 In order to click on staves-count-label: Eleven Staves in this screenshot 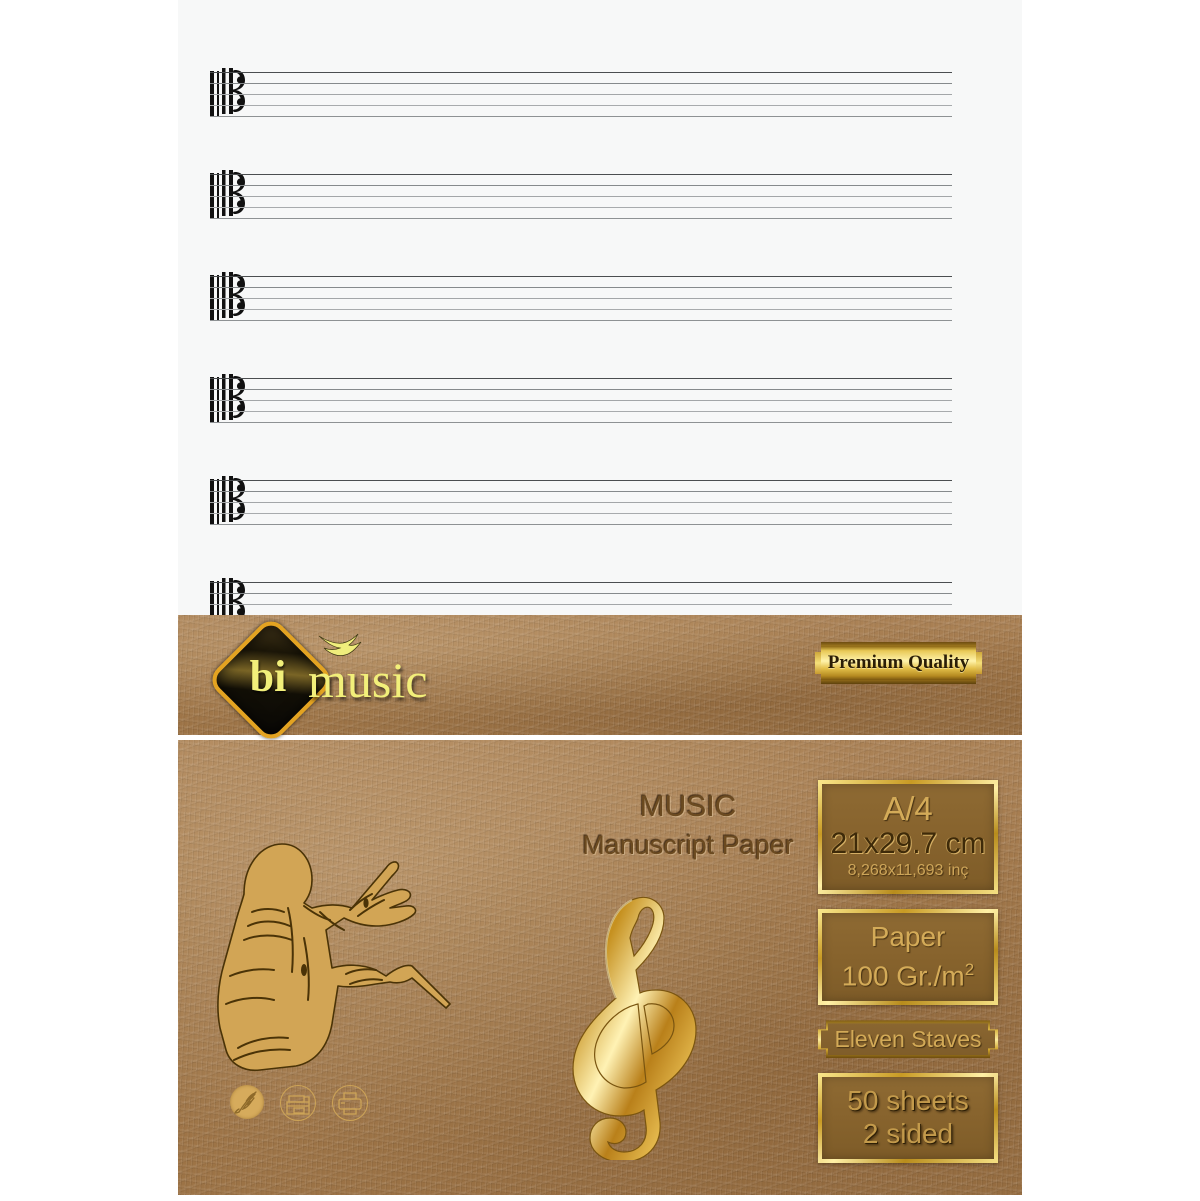, I will do `click(908, 1038)`.